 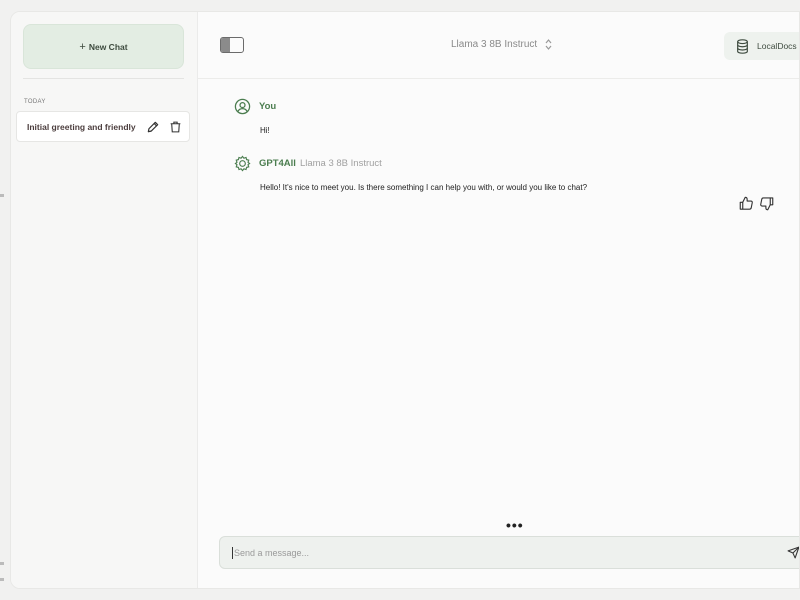 I want to click on sidebar-toggle-icon, so click(x=232, y=45).